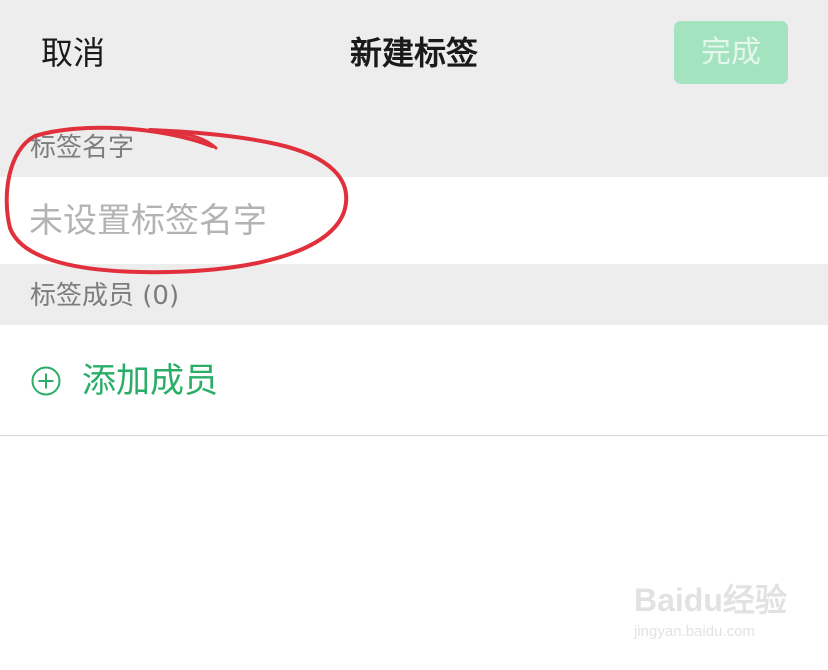 This screenshot has height=670, width=828. Describe the element at coordinates (710, 600) in the screenshot. I see `watermark-brand: Baidu经验` at that location.